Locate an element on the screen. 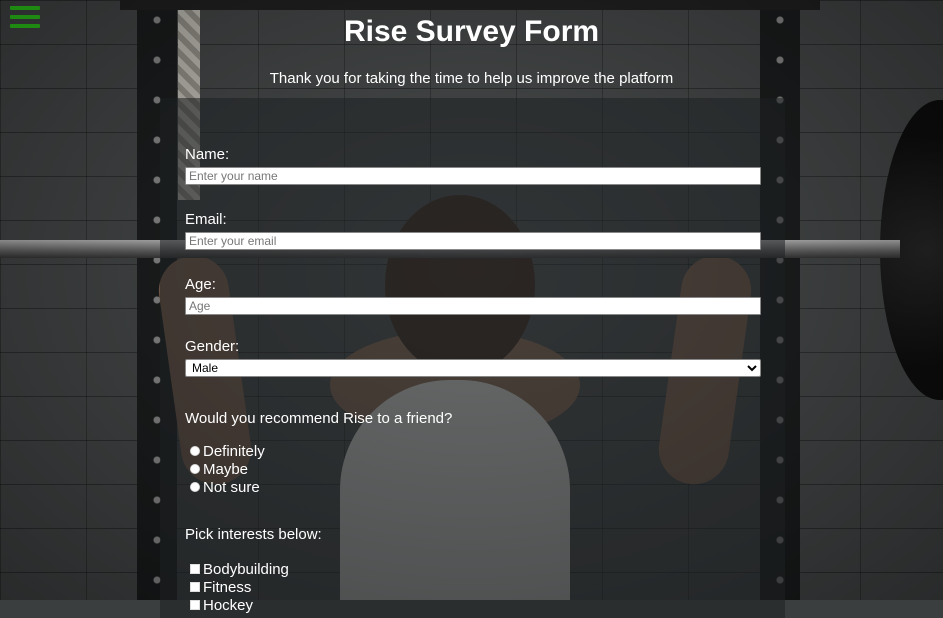 The height and width of the screenshot is (618, 943). radio-label: Definitely is located at coordinates (234, 451).